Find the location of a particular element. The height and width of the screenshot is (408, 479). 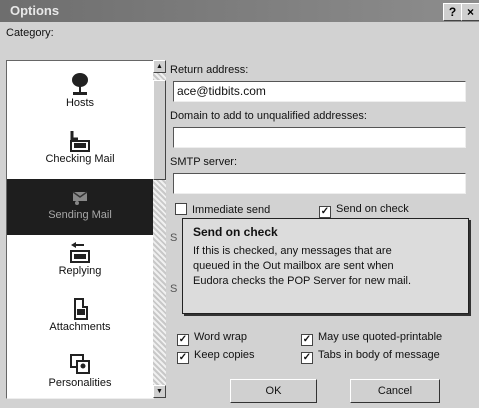

quoted-printable-checkbox: ✓ May use quoted-printable is located at coordinates (371, 338).